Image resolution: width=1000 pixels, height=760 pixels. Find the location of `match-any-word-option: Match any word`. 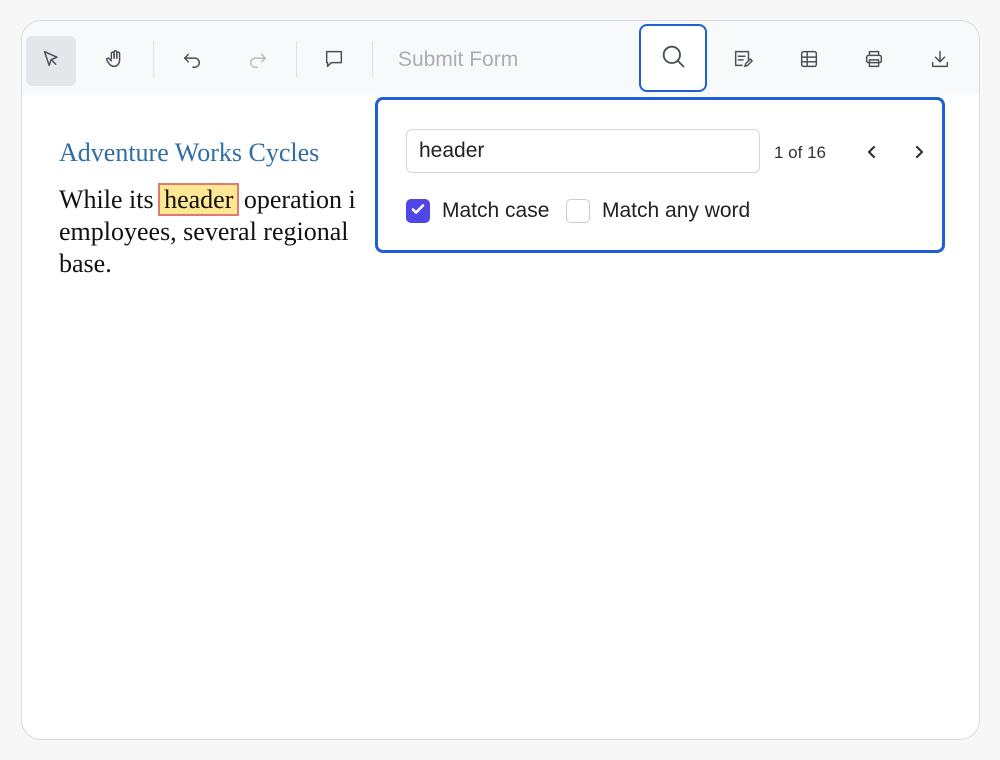

match-any-word-option: Match any word is located at coordinates (658, 211).